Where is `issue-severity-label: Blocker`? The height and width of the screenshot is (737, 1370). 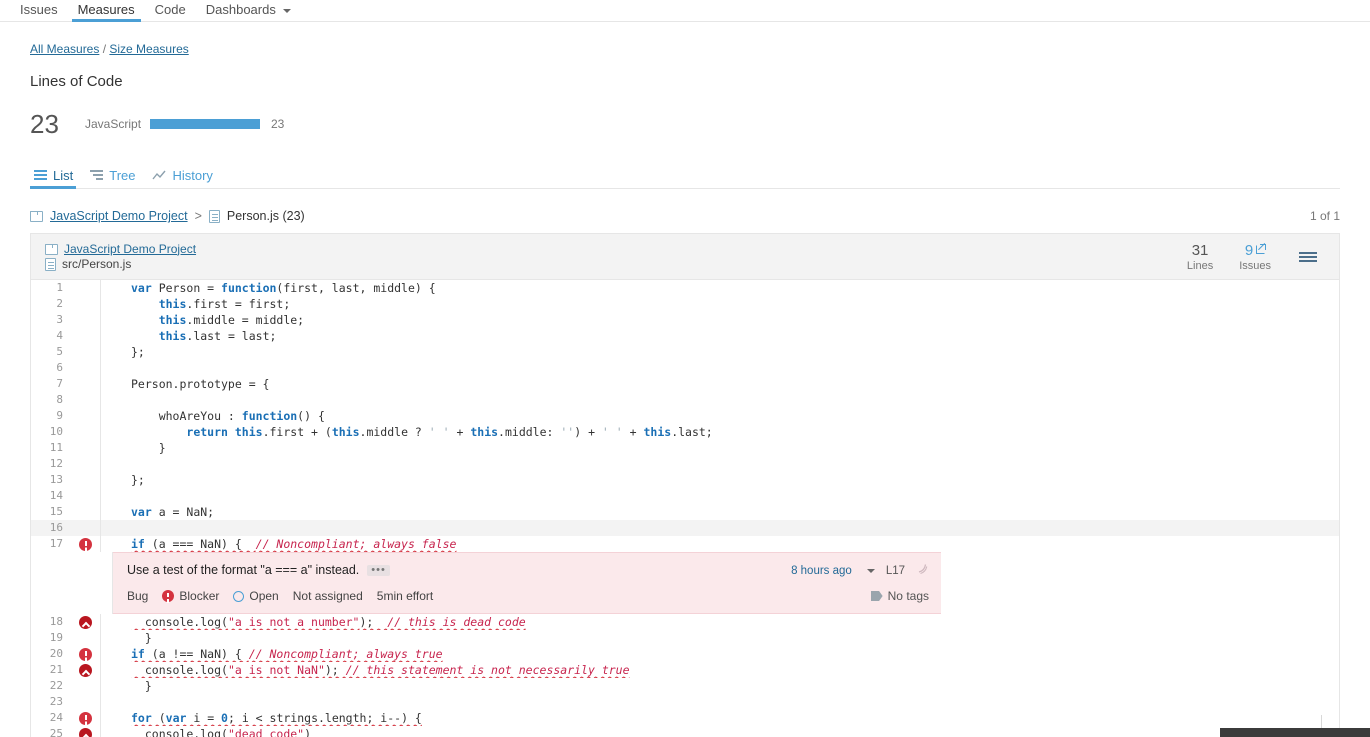 issue-severity-label: Blocker is located at coordinates (199, 596).